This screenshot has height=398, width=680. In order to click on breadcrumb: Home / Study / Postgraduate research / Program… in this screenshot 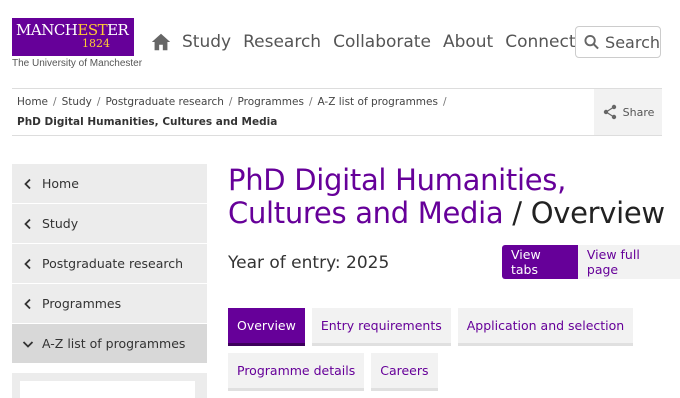, I will do `click(234, 102)`.